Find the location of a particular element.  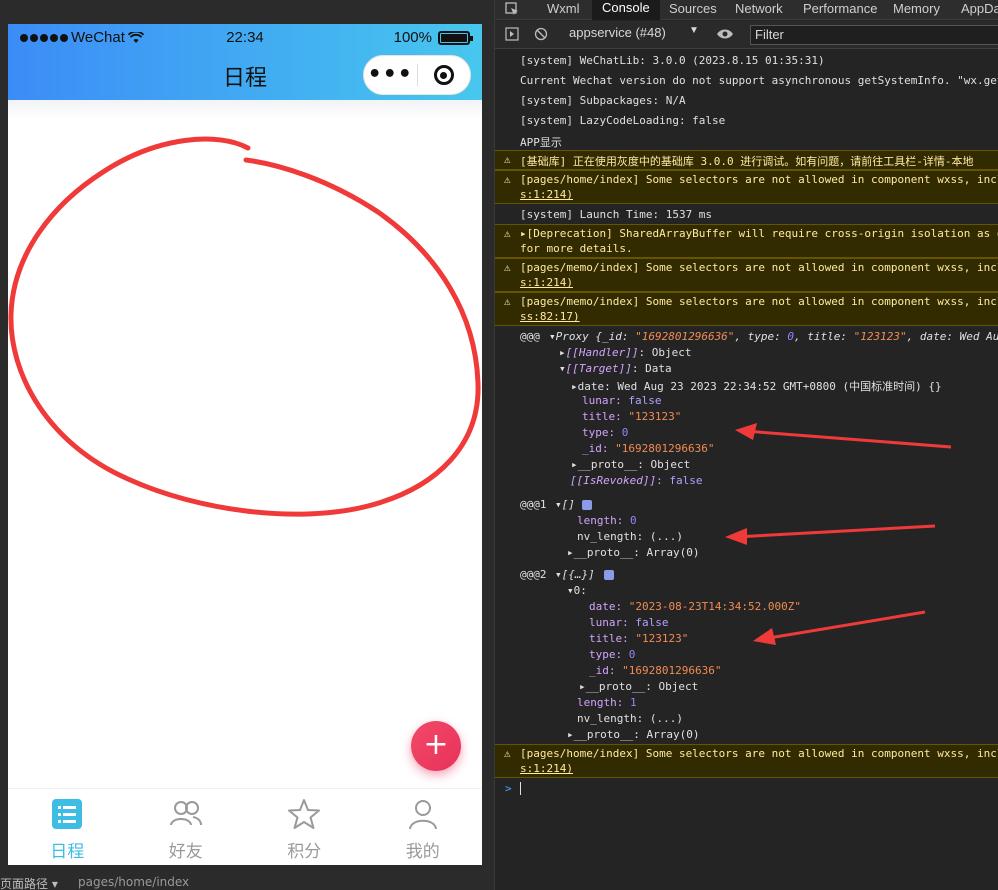

tab-label: 好友 is located at coordinates (185, 852).